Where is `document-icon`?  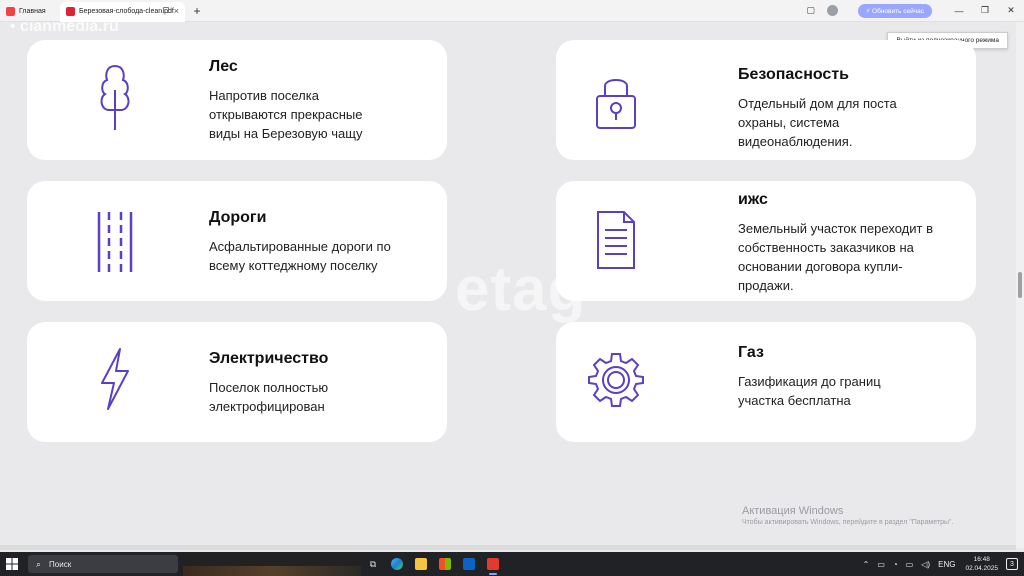
document-icon is located at coordinates (616, 240).